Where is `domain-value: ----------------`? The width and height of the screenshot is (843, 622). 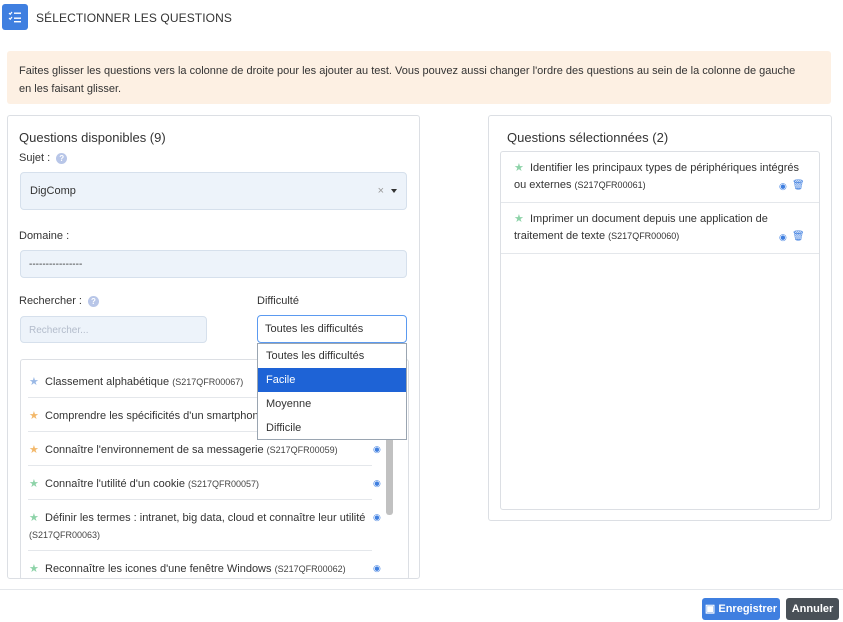
domain-value: ---------------- is located at coordinates (56, 264).